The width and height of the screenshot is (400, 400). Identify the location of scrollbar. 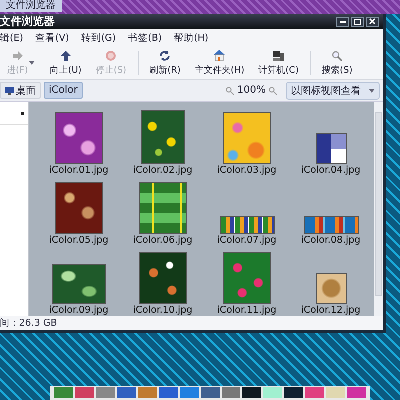
(378, 209).